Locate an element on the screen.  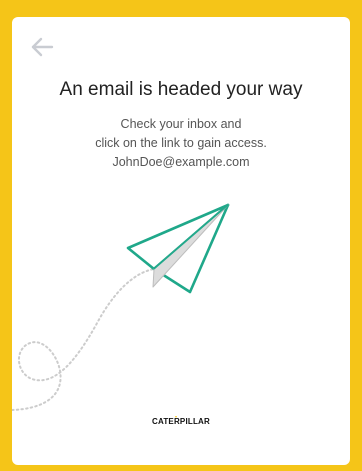
back-button is located at coordinates (43, 47).